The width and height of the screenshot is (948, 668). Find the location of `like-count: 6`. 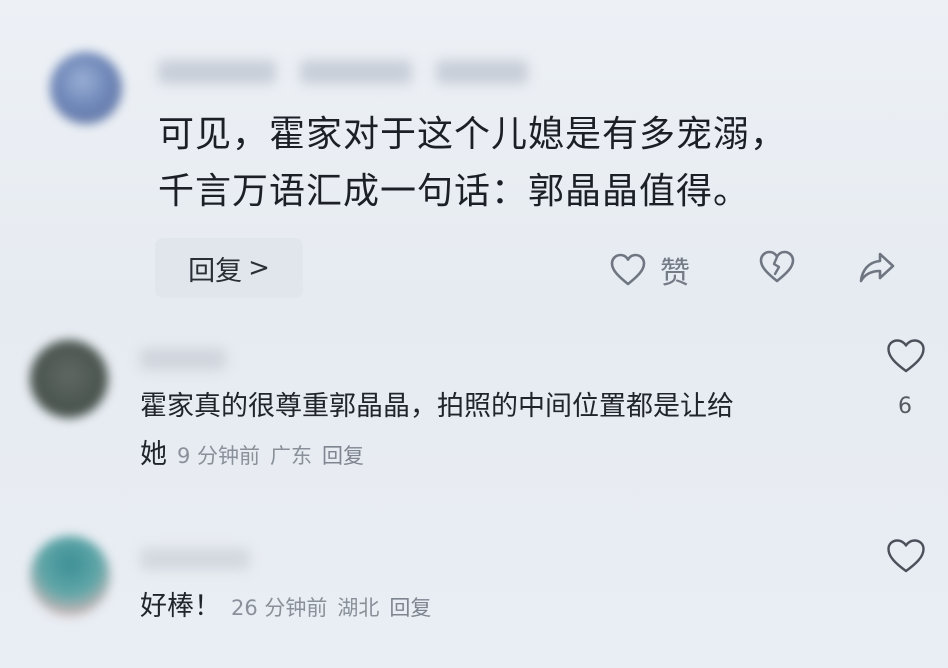

like-count: 6 is located at coordinates (905, 406).